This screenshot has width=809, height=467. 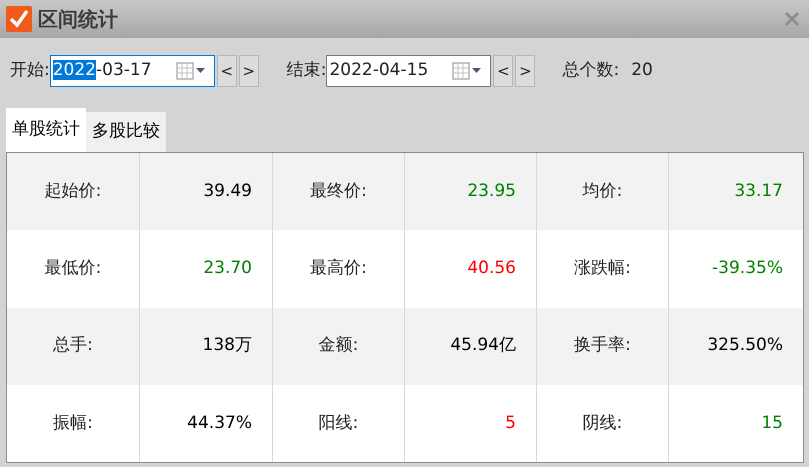 What do you see at coordinates (46, 130) in the screenshot?
I see `tab: 单股统计` at bounding box center [46, 130].